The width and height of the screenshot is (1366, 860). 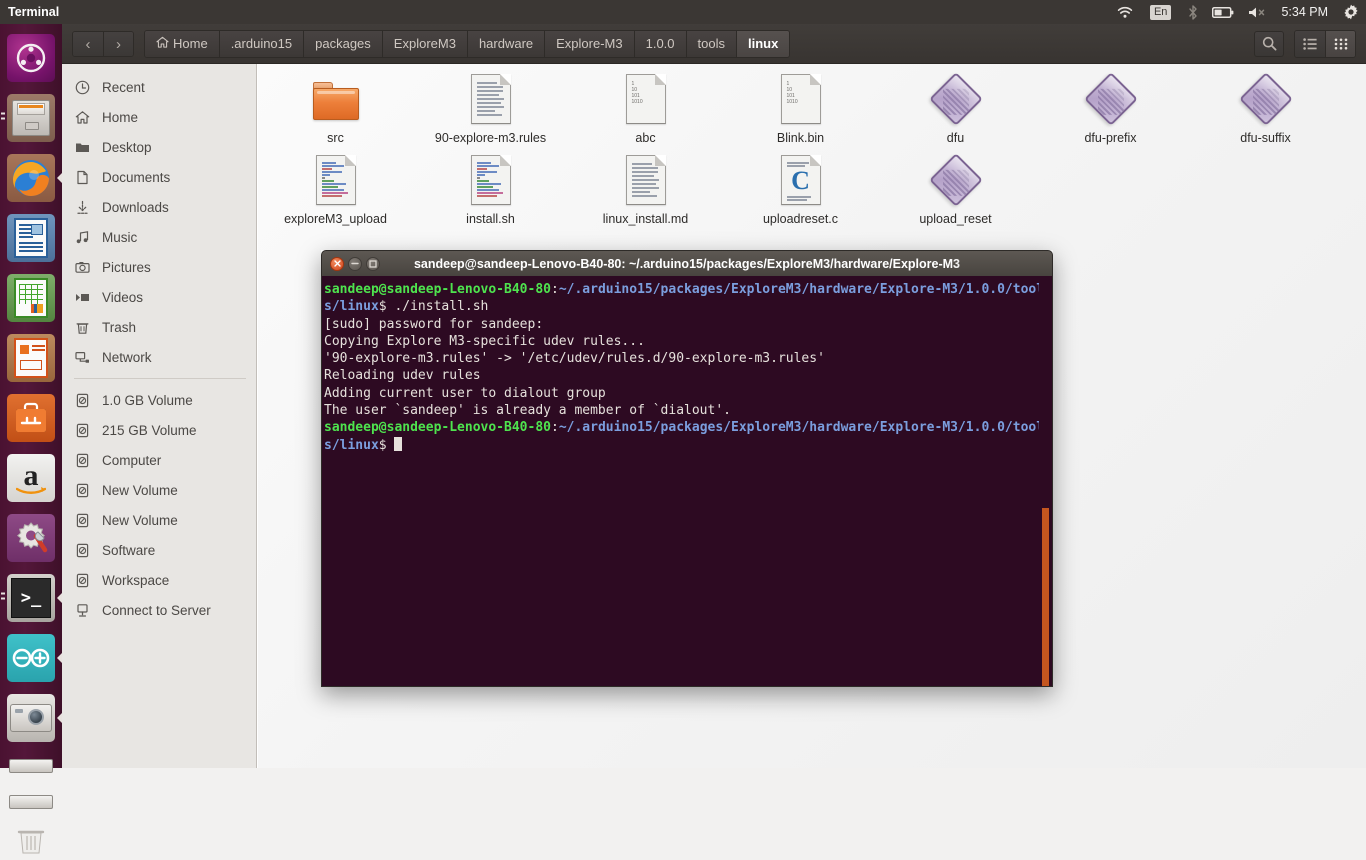 What do you see at coordinates (955, 185) in the screenshot?
I see `file-item-upload-reset: upload_reset` at bounding box center [955, 185].